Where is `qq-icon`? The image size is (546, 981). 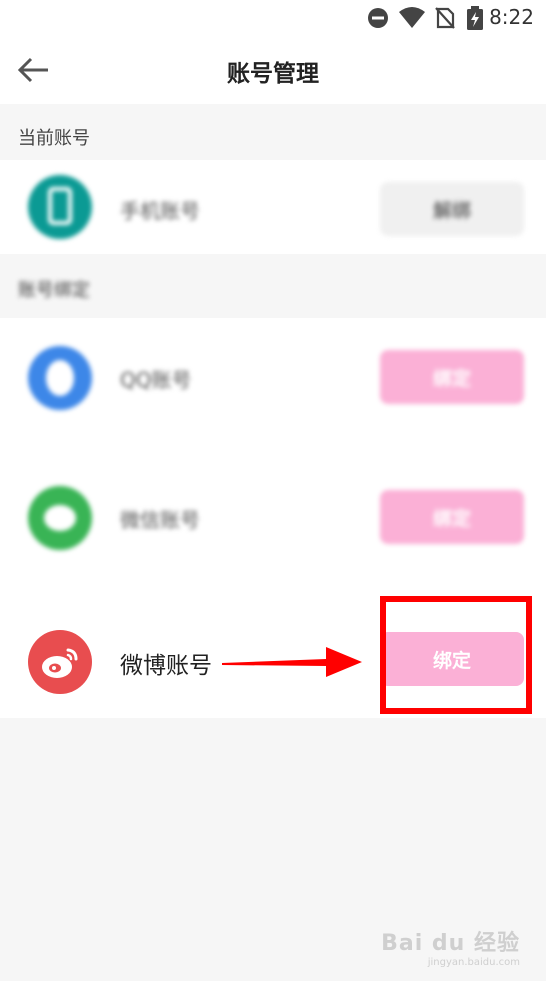 qq-icon is located at coordinates (60, 378).